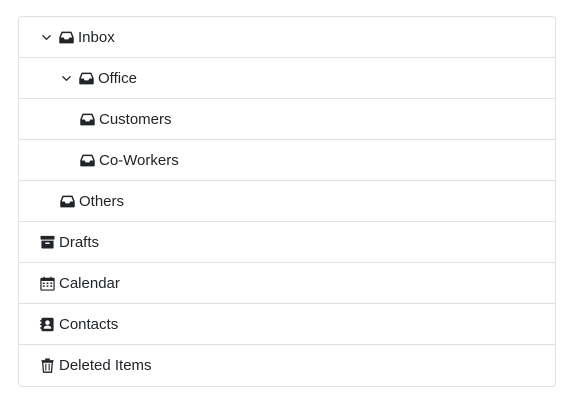 This screenshot has width=578, height=407. Describe the element at coordinates (287, 365) in the screenshot. I see `tree-item-deleted-items: Deleted Items` at that location.